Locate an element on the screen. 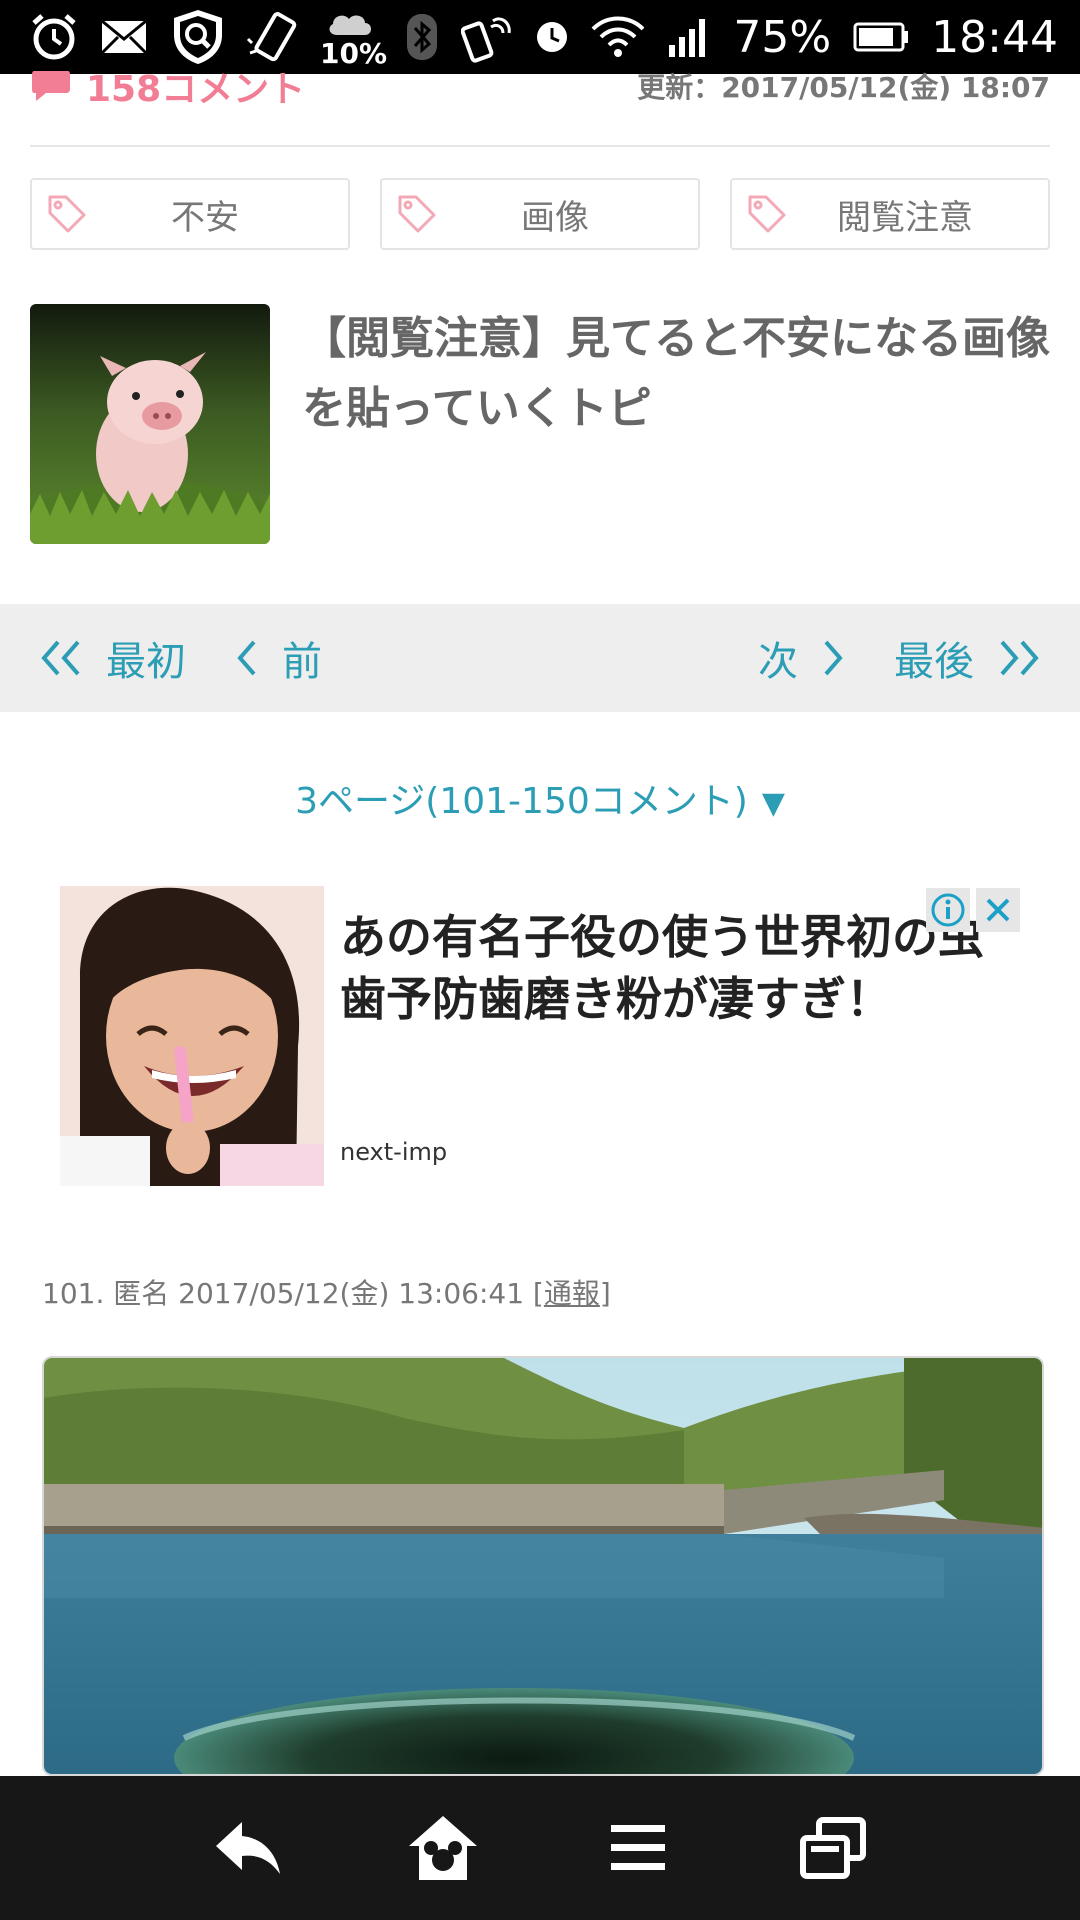  report-link: 通報 is located at coordinates (572, 1293).